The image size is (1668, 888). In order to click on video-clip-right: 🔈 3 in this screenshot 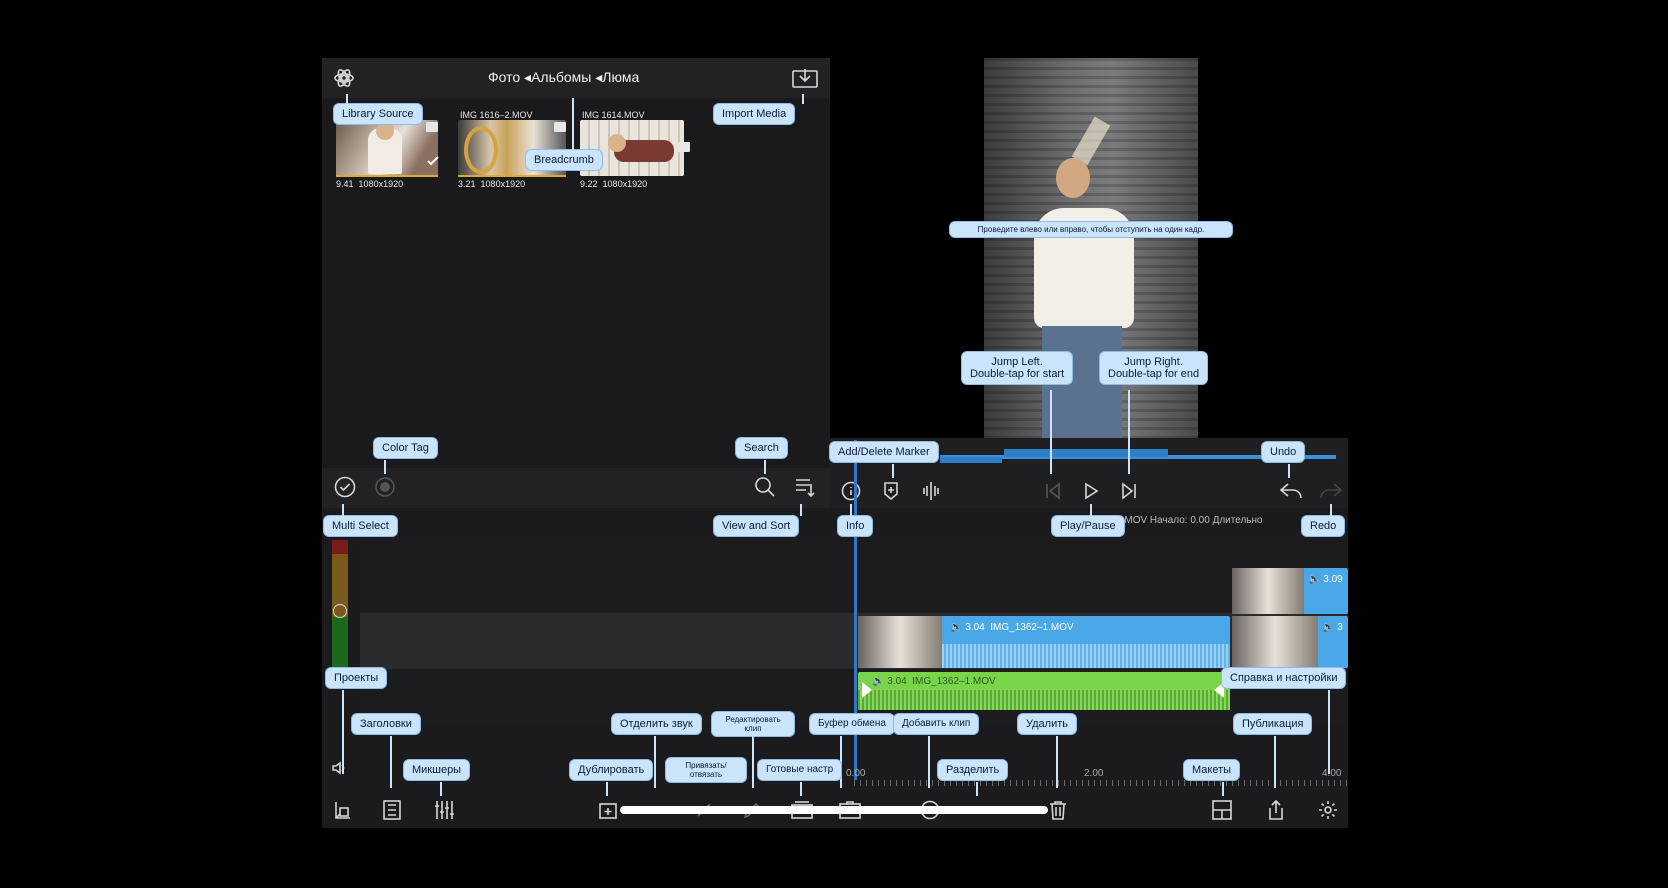, I will do `click(1290, 642)`.